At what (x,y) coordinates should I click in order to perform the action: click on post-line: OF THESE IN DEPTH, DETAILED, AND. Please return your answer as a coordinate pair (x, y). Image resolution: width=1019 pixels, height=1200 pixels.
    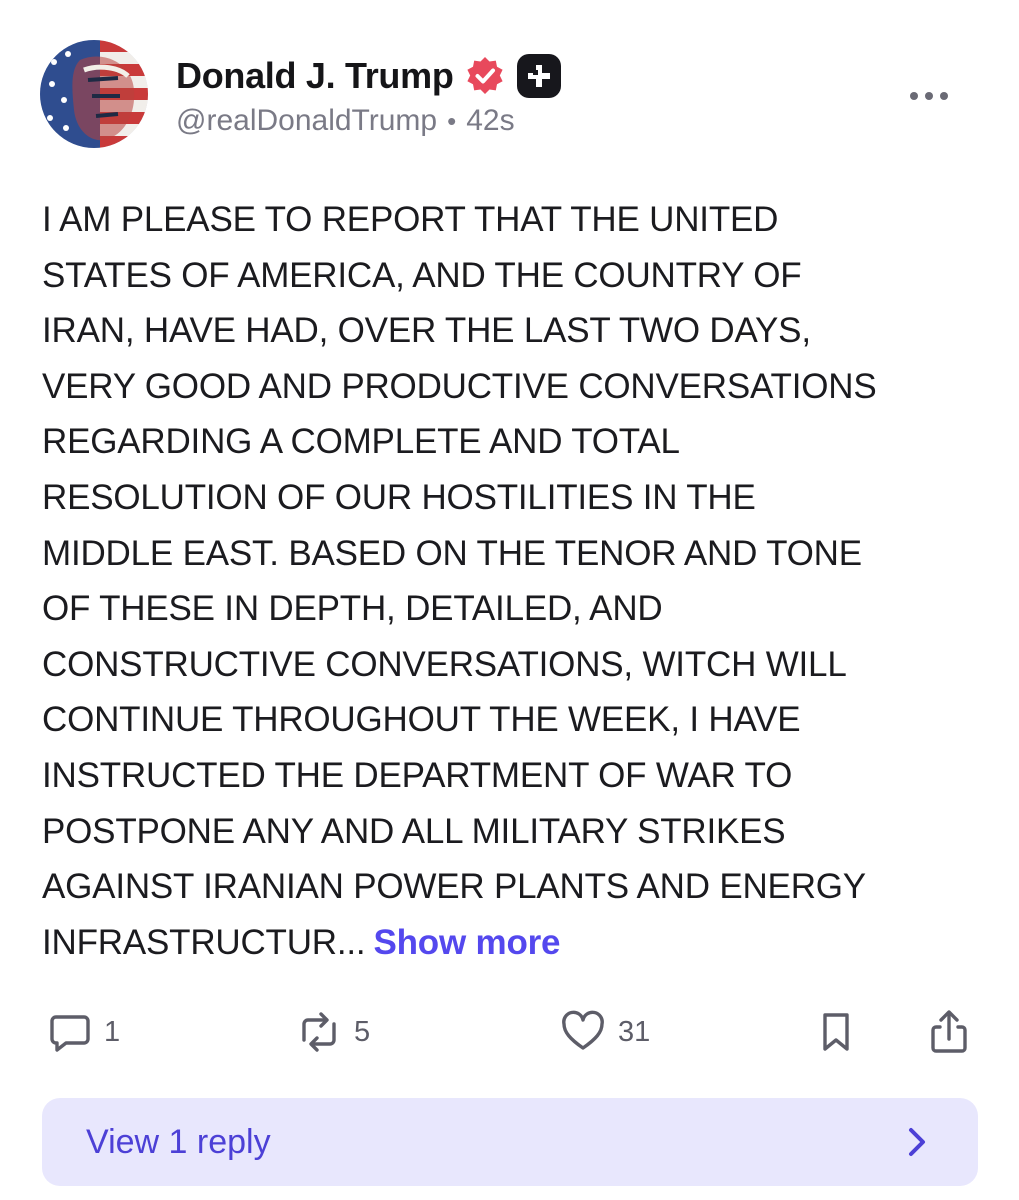
    Looking at the image, I should click on (352, 609).